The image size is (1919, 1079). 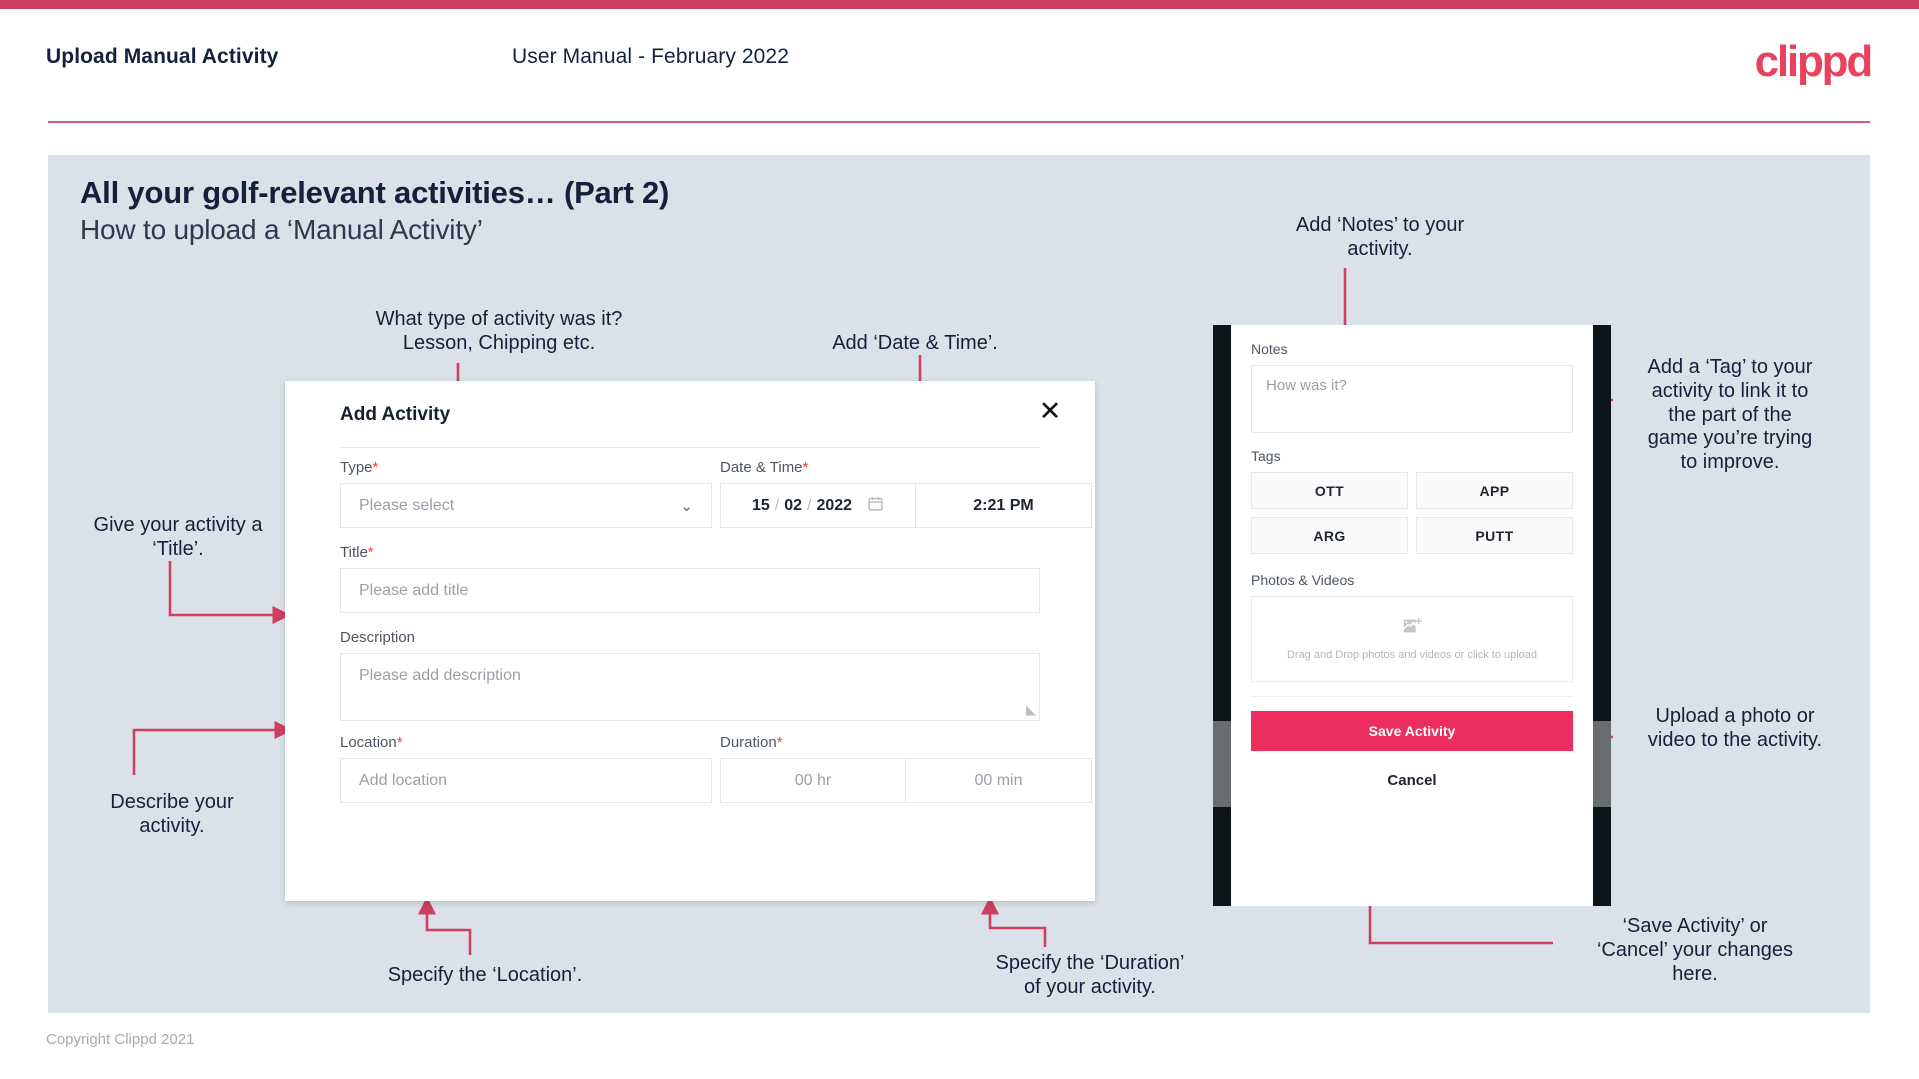 I want to click on notes-textarea: How was it?, so click(x=1412, y=399).